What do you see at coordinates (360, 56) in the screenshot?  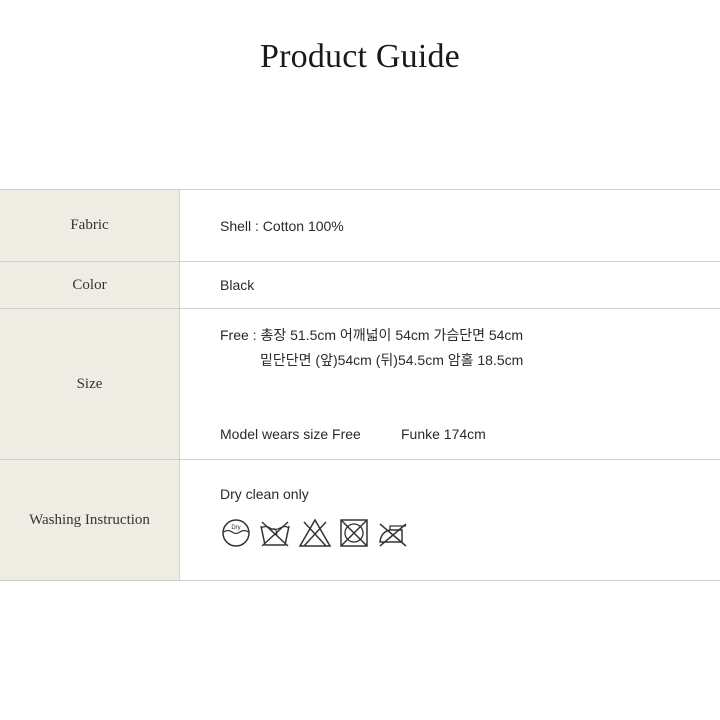 I see `page-title: Product Guide` at bounding box center [360, 56].